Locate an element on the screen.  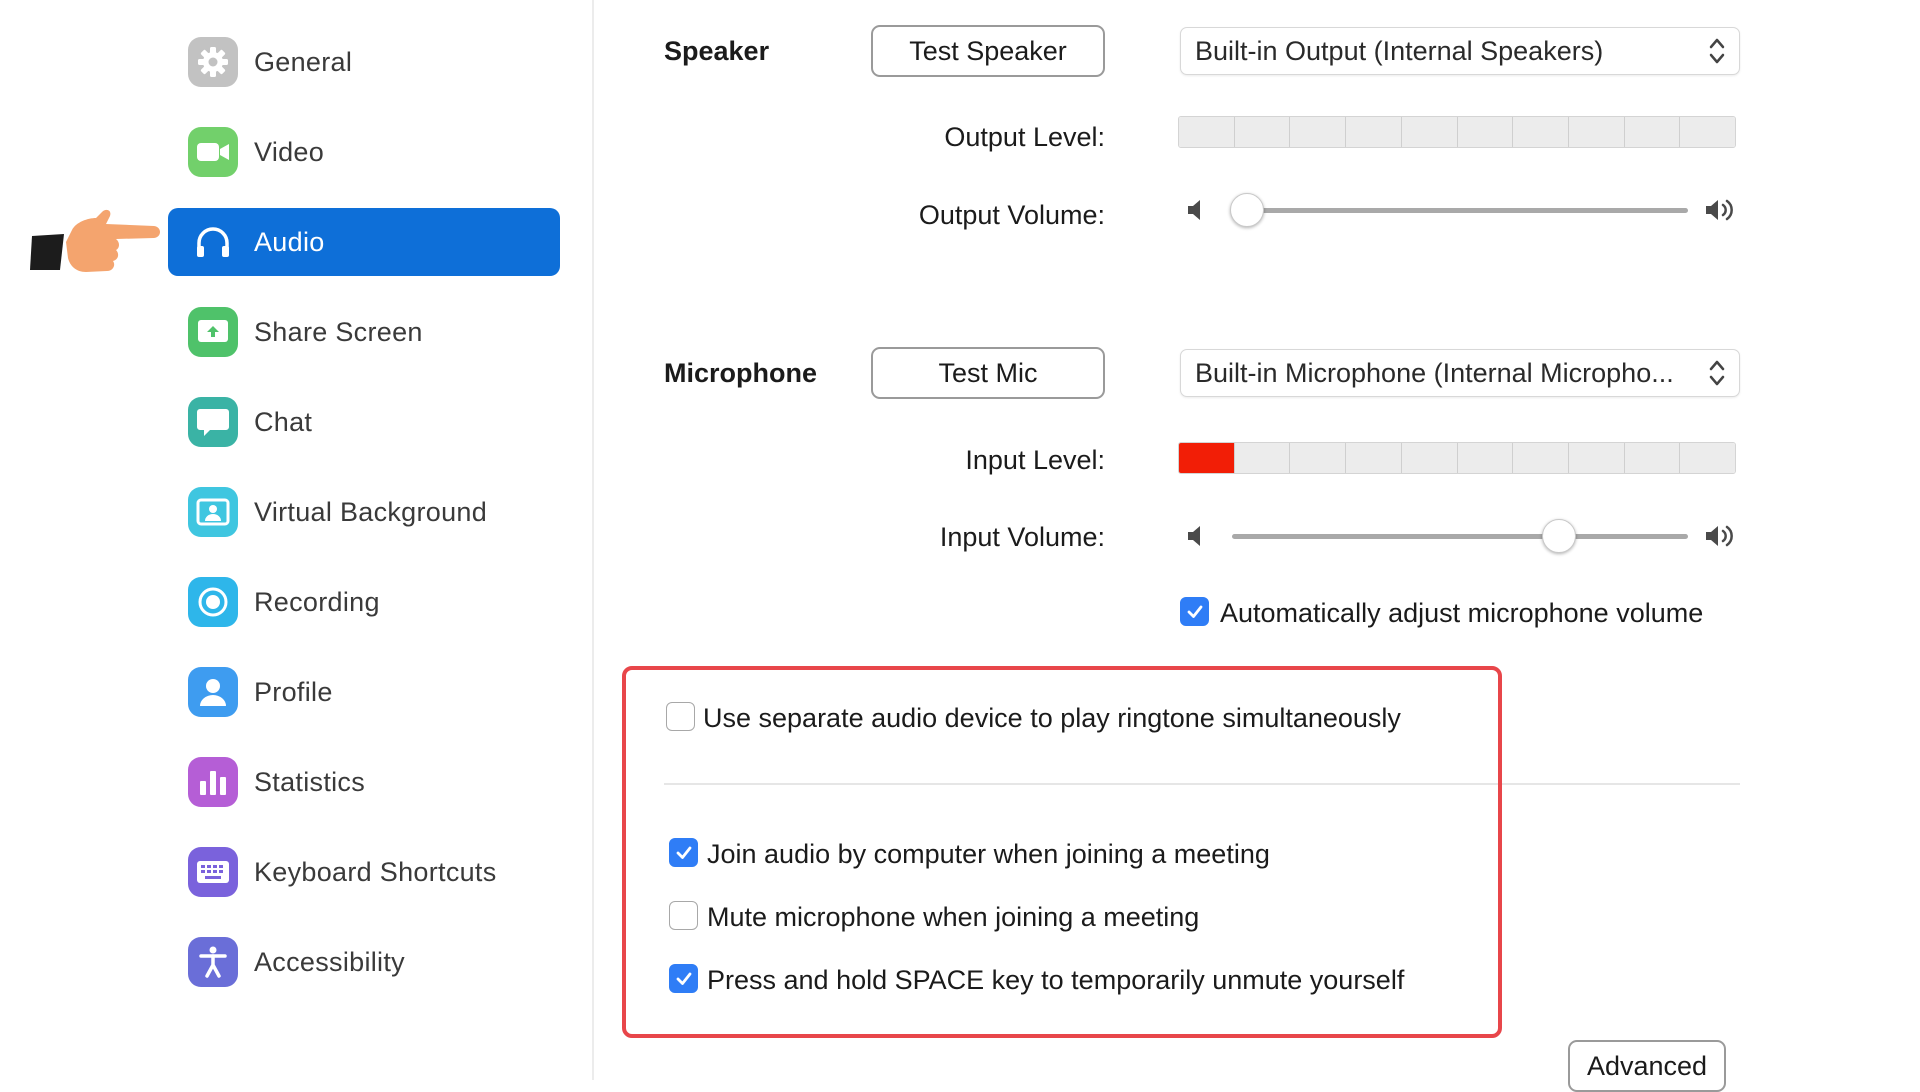
separate-ringtone-device-checkbox is located at coordinates (680, 716).